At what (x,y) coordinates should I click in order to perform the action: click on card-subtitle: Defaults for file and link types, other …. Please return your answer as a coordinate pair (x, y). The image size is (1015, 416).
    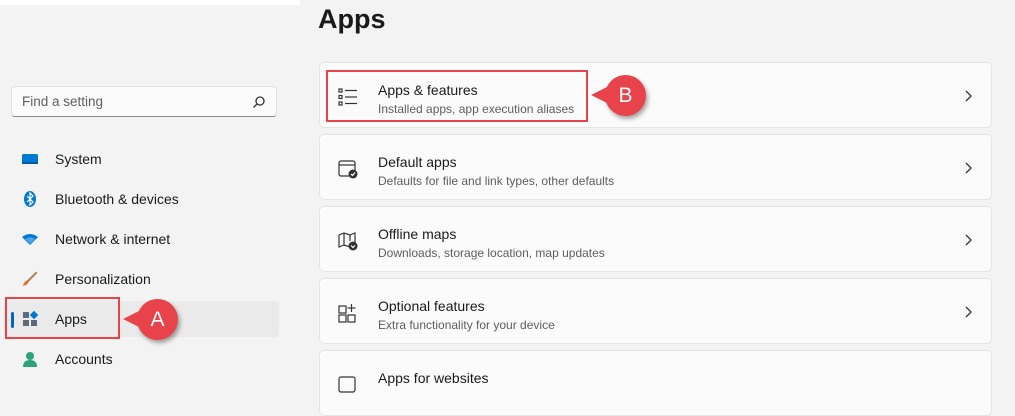
    Looking at the image, I should click on (496, 181).